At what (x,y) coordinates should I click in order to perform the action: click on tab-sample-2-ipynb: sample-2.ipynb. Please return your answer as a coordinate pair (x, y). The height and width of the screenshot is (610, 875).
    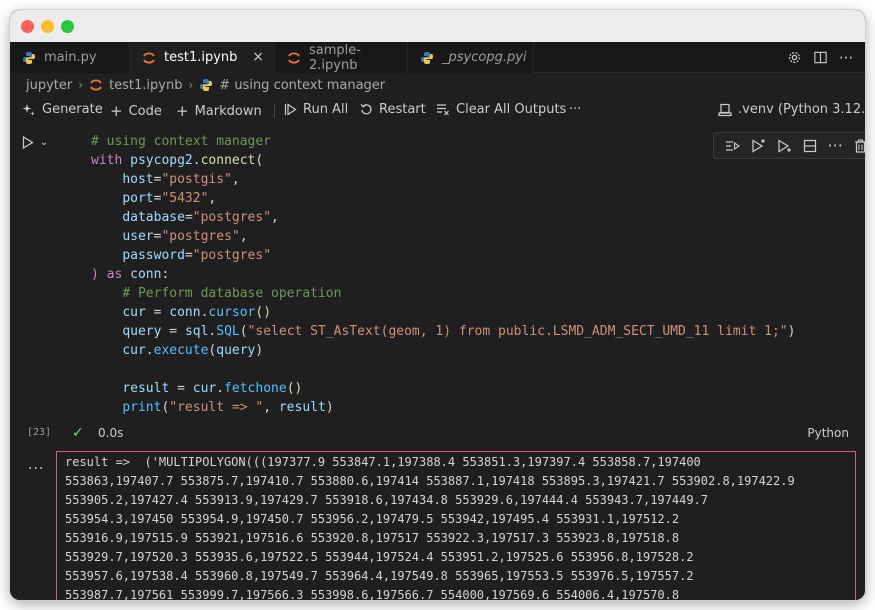
    Looking at the image, I should click on (341, 57).